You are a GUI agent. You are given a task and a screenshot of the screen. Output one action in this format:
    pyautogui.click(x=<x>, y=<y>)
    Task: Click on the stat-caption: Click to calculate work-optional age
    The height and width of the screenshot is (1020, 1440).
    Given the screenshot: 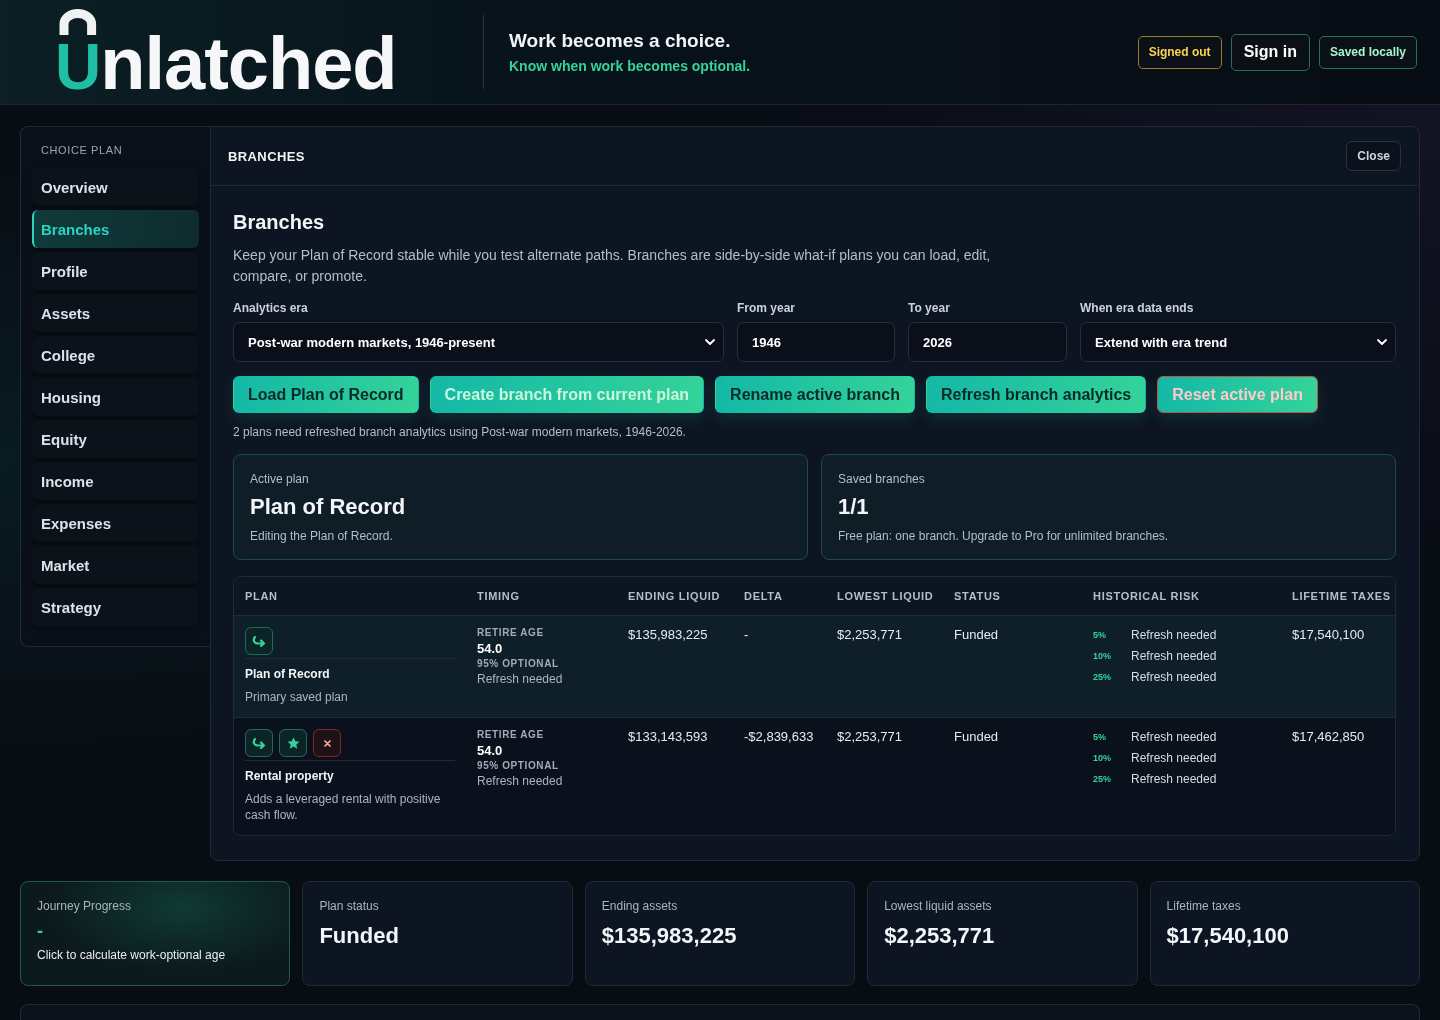 What is the action you would take?
    pyautogui.click(x=131, y=955)
    